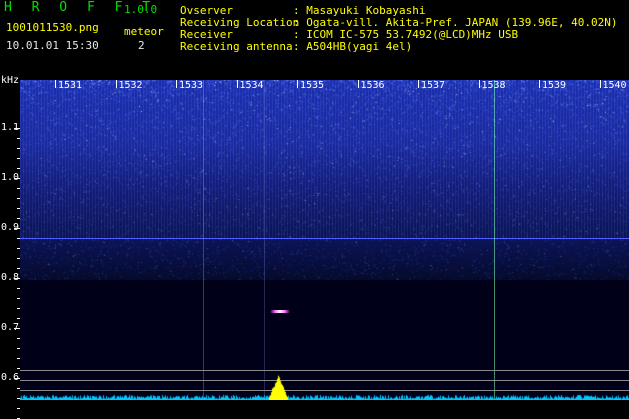 This screenshot has width=629, height=419. Describe the element at coordinates (130, 85) in the screenshot. I see `time-tick-label: 1532` at that location.